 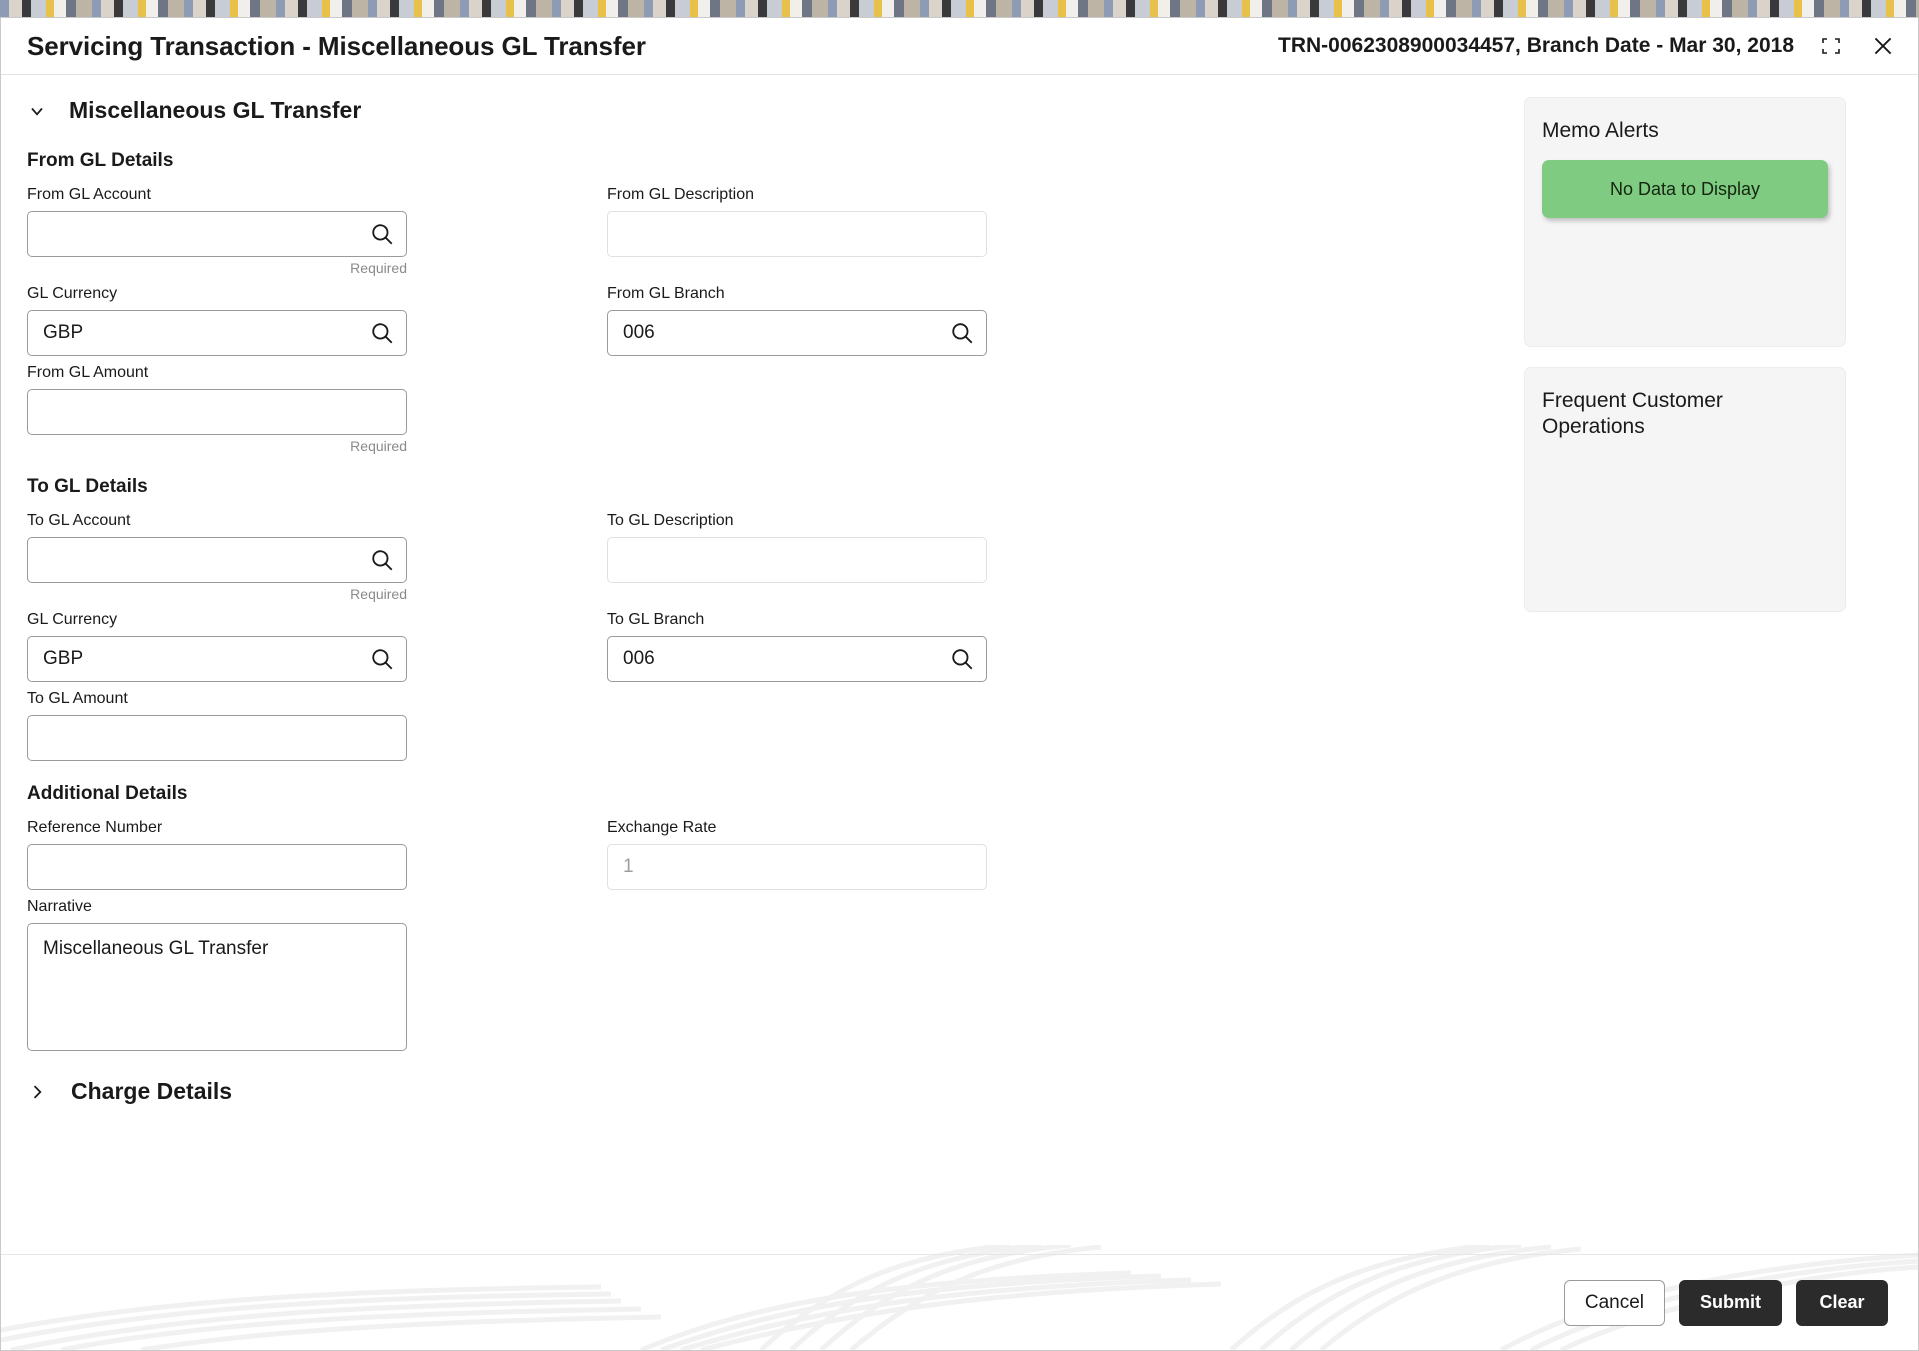 What do you see at coordinates (107, 793) in the screenshot?
I see `additional-details-heading: Additional Details` at bounding box center [107, 793].